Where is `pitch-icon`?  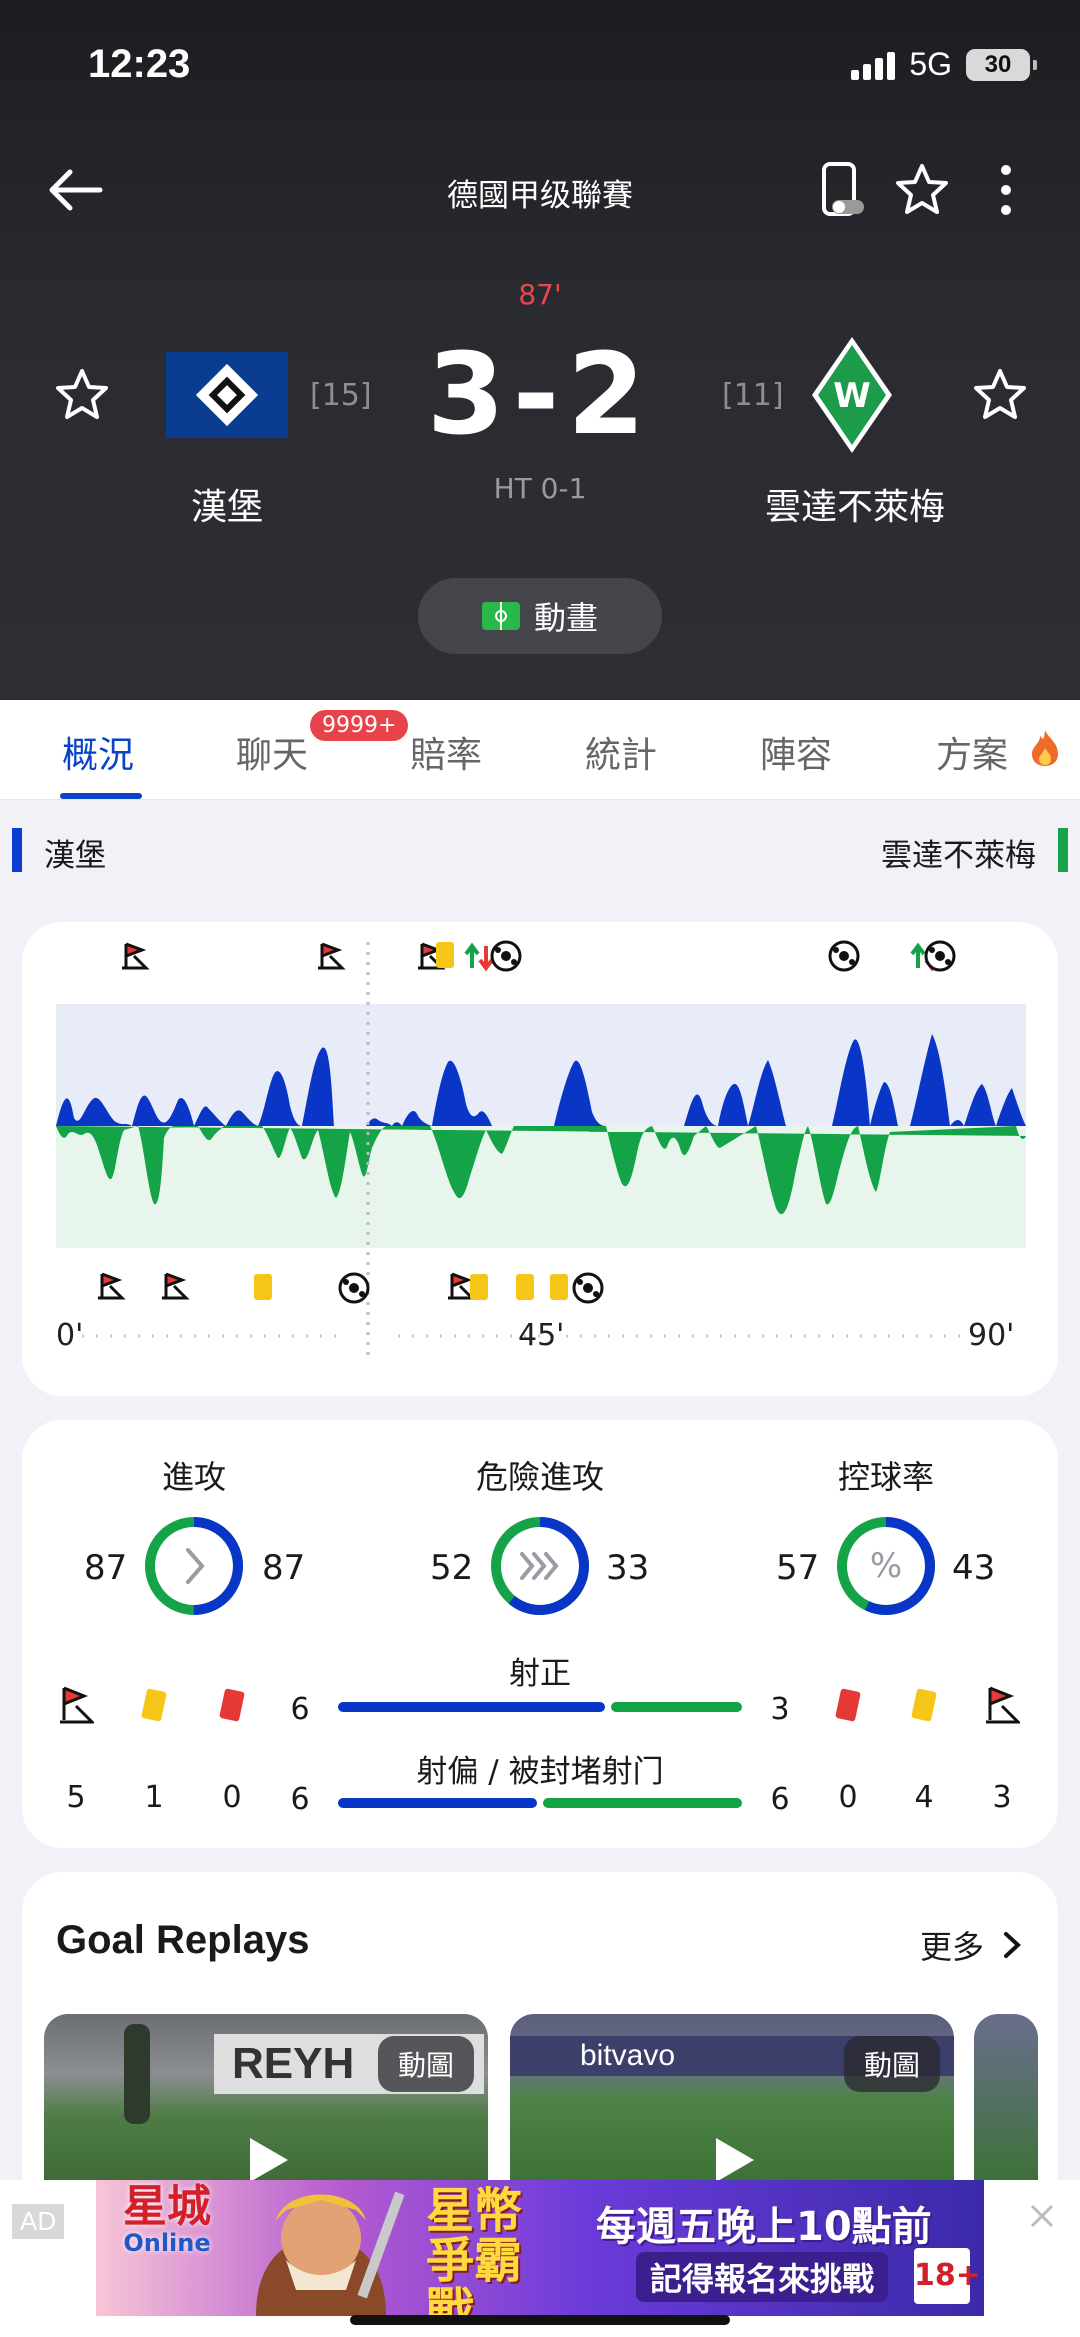 pitch-icon is located at coordinates (500, 616).